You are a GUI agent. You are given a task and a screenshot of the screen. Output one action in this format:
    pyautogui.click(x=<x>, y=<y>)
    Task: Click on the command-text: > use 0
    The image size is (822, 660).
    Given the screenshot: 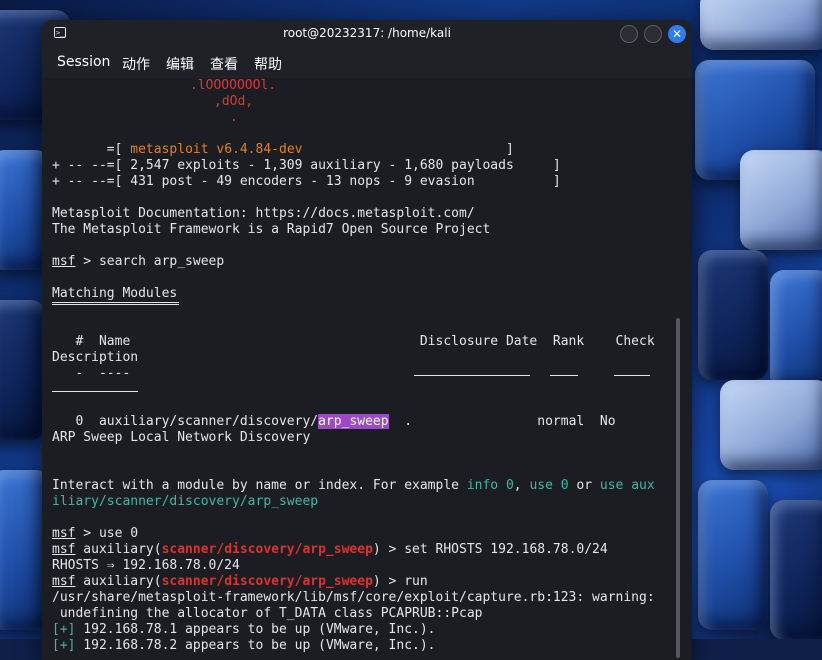 What is the action you would take?
    pyautogui.click(x=107, y=533)
    